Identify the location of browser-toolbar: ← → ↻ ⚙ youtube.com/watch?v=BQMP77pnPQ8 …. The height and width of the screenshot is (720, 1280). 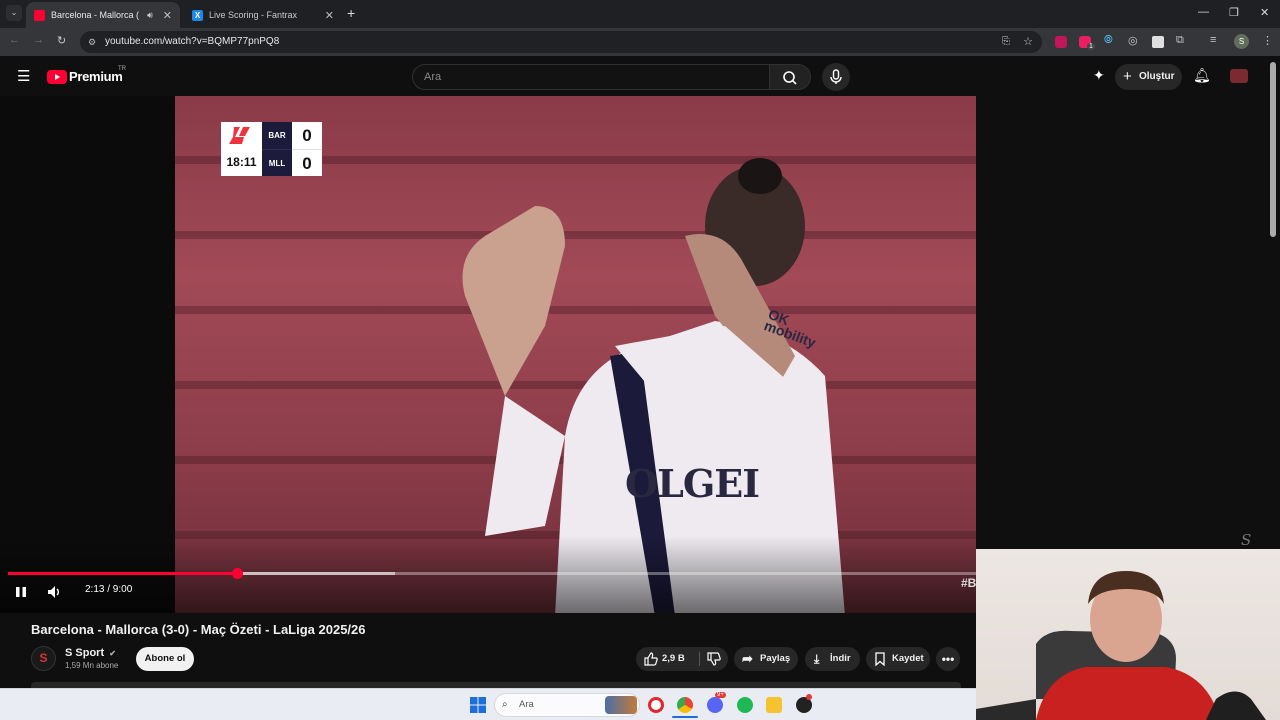
(640, 42).